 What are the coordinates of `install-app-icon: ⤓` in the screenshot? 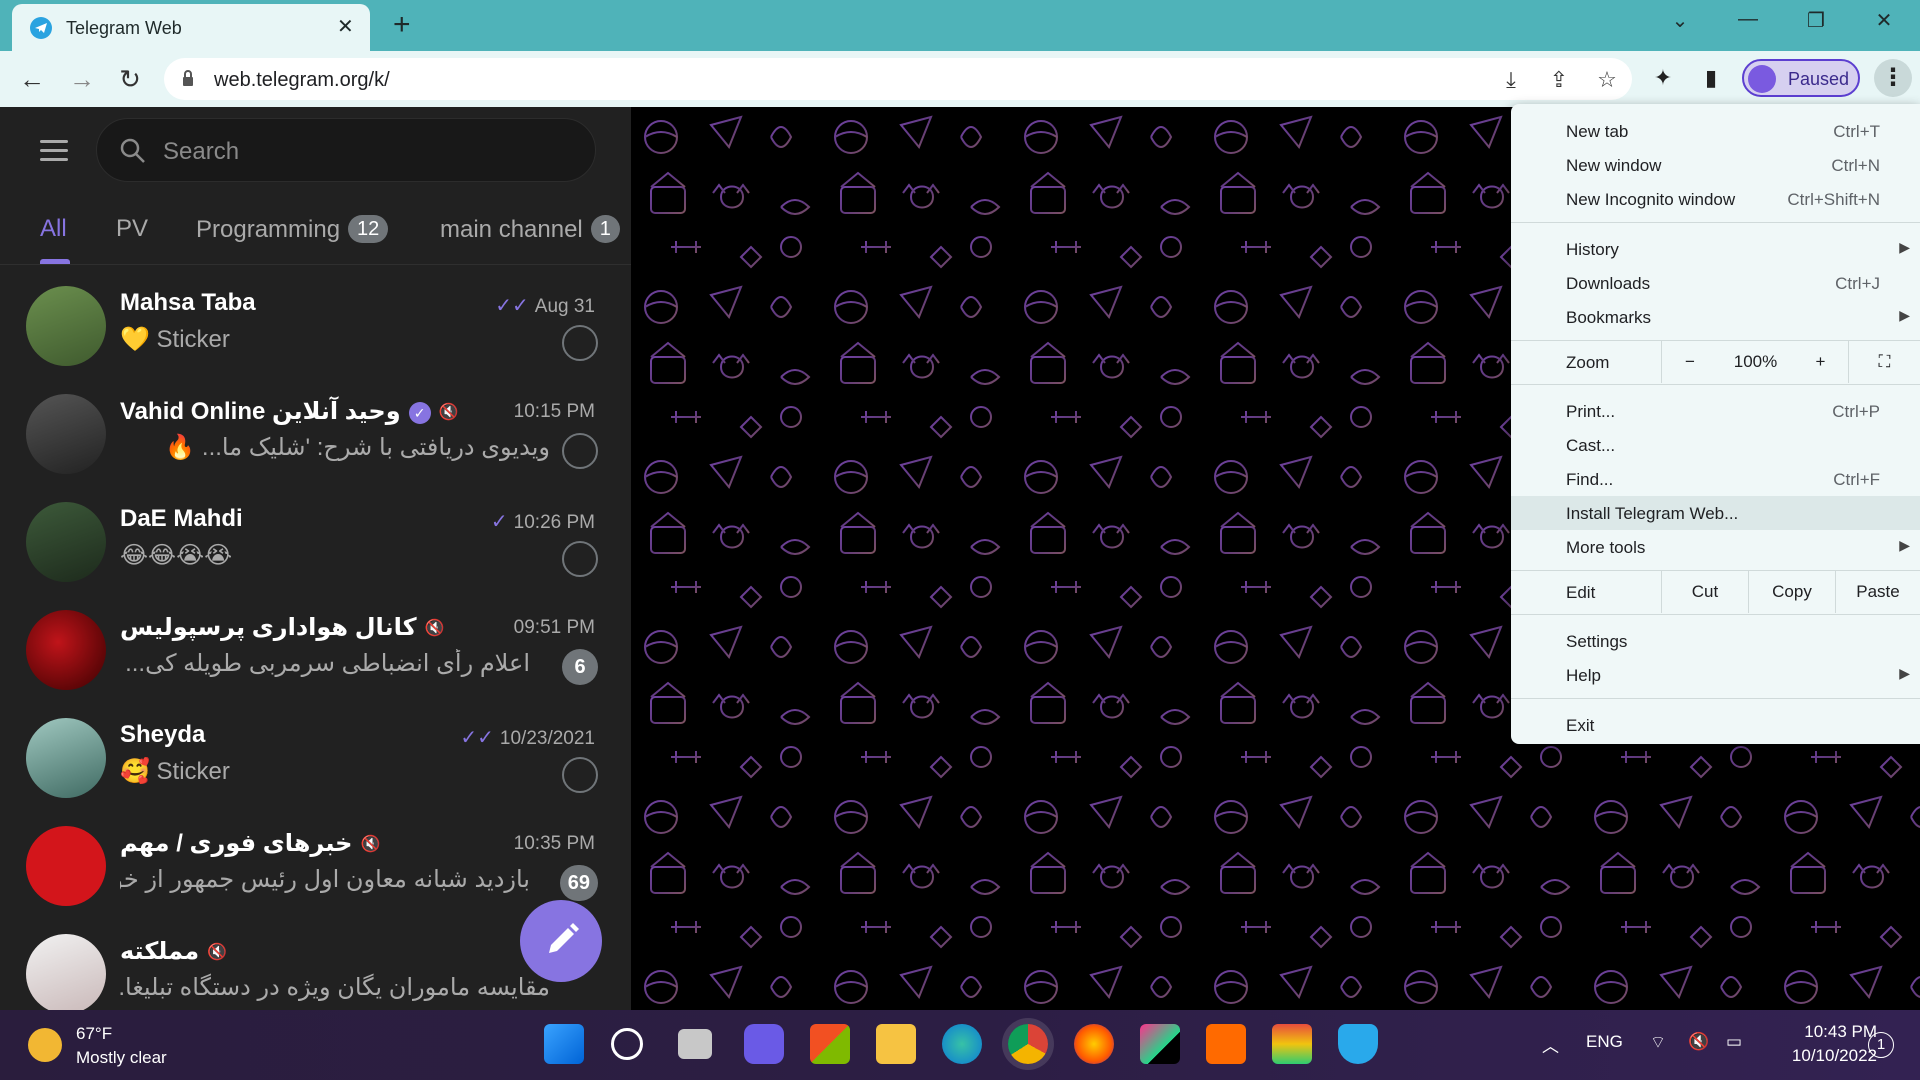 It's located at (1511, 80).